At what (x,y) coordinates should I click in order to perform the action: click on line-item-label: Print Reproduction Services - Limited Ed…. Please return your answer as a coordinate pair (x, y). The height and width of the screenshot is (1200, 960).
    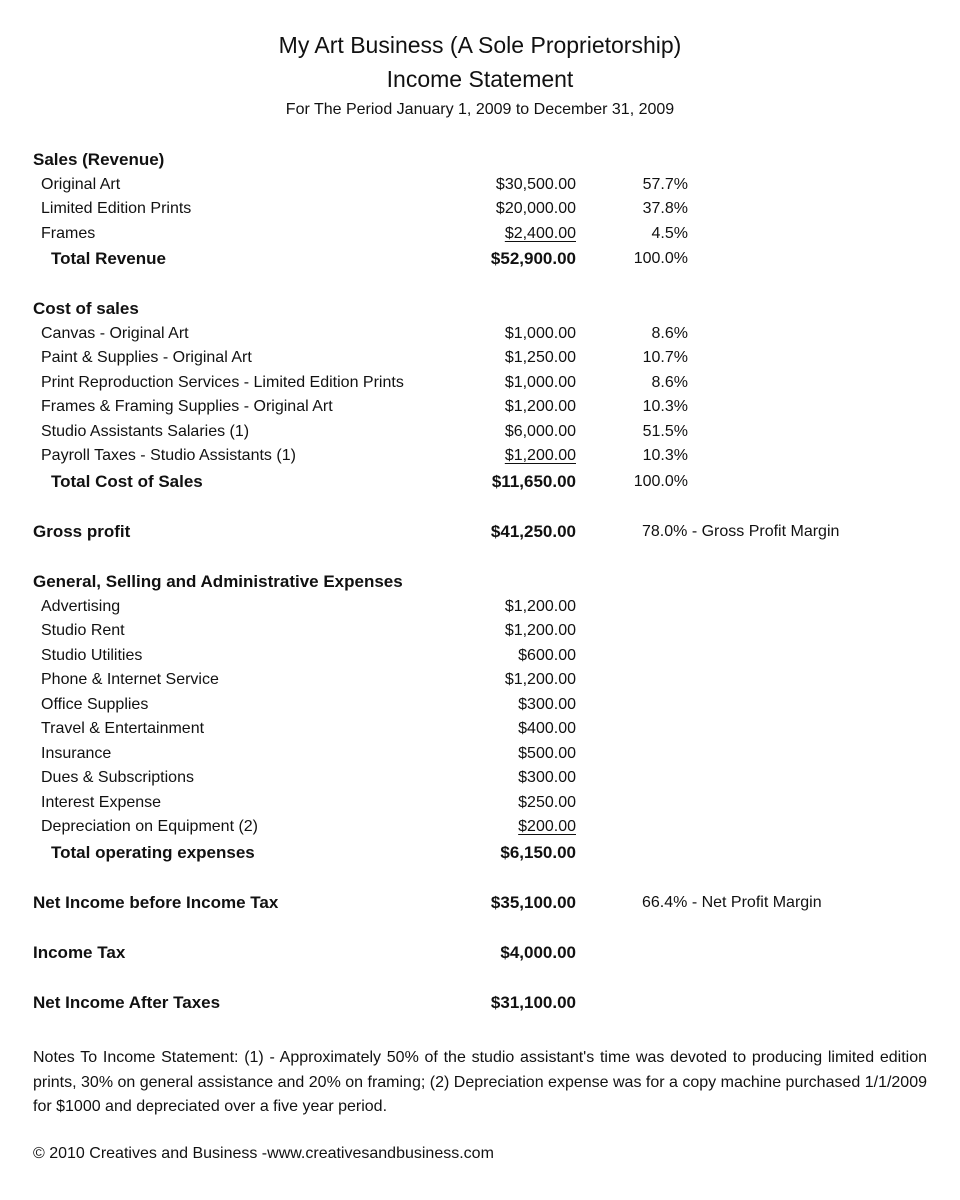
    Looking at the image, I should click on (222, 382).